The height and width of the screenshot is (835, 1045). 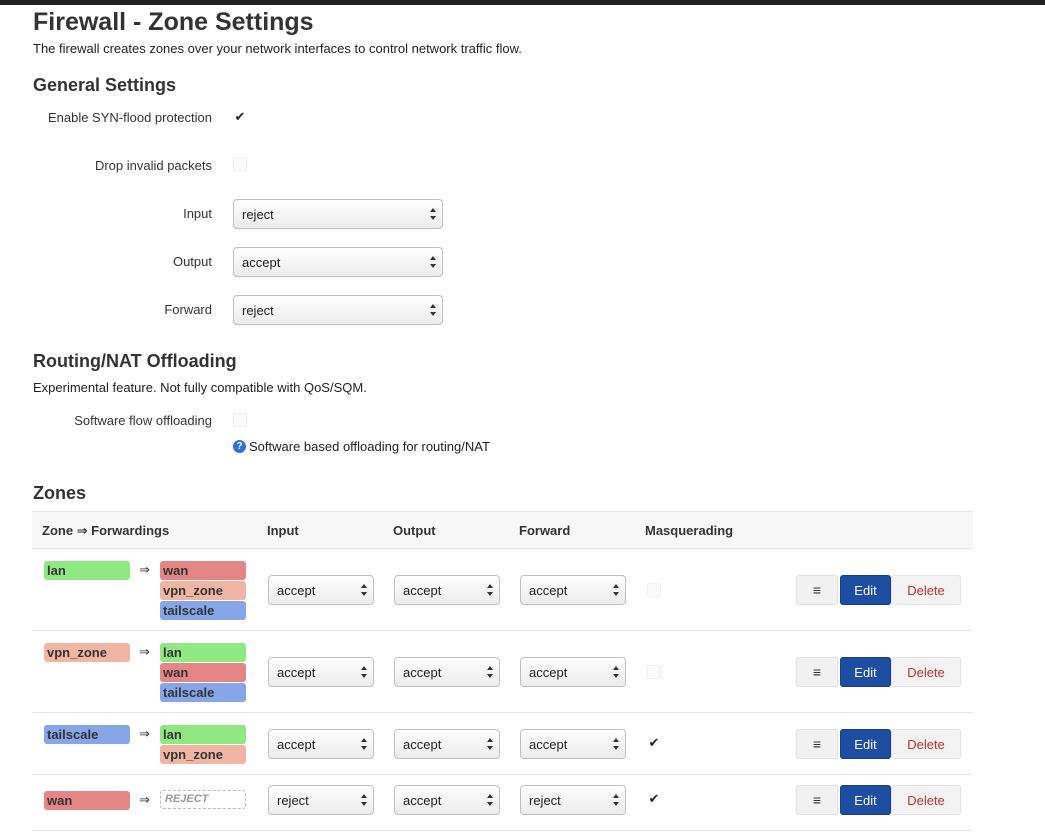 I want to click on column-zone: Zone ⇒ Forwardings, so click(x=106, y=530).